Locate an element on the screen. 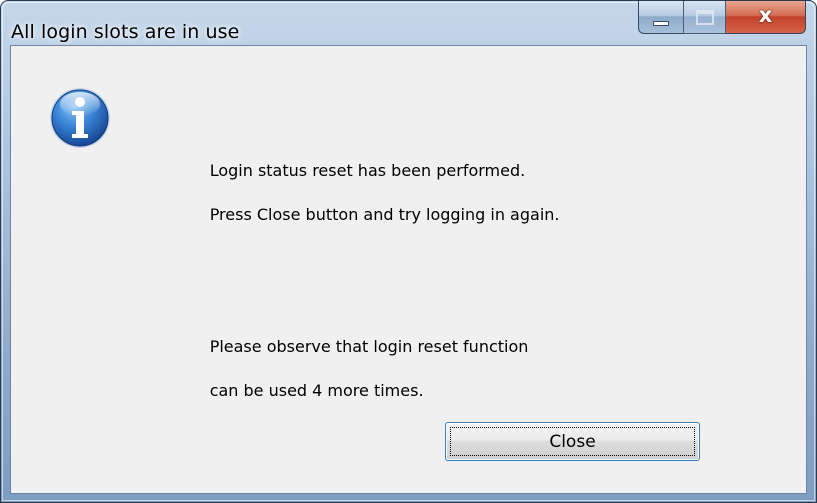 This screenshot has width=817, height=503. caption-buttons: x is located at coordinates (722, 18).